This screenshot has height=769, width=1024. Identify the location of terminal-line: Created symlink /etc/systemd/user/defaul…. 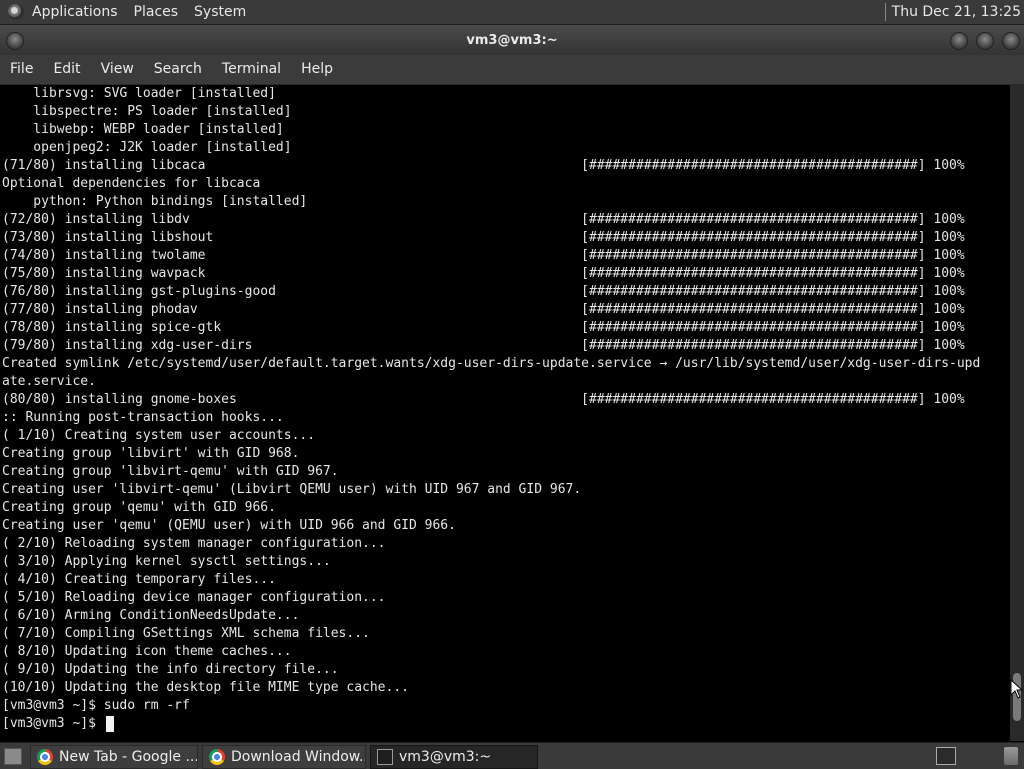
(491, 363).